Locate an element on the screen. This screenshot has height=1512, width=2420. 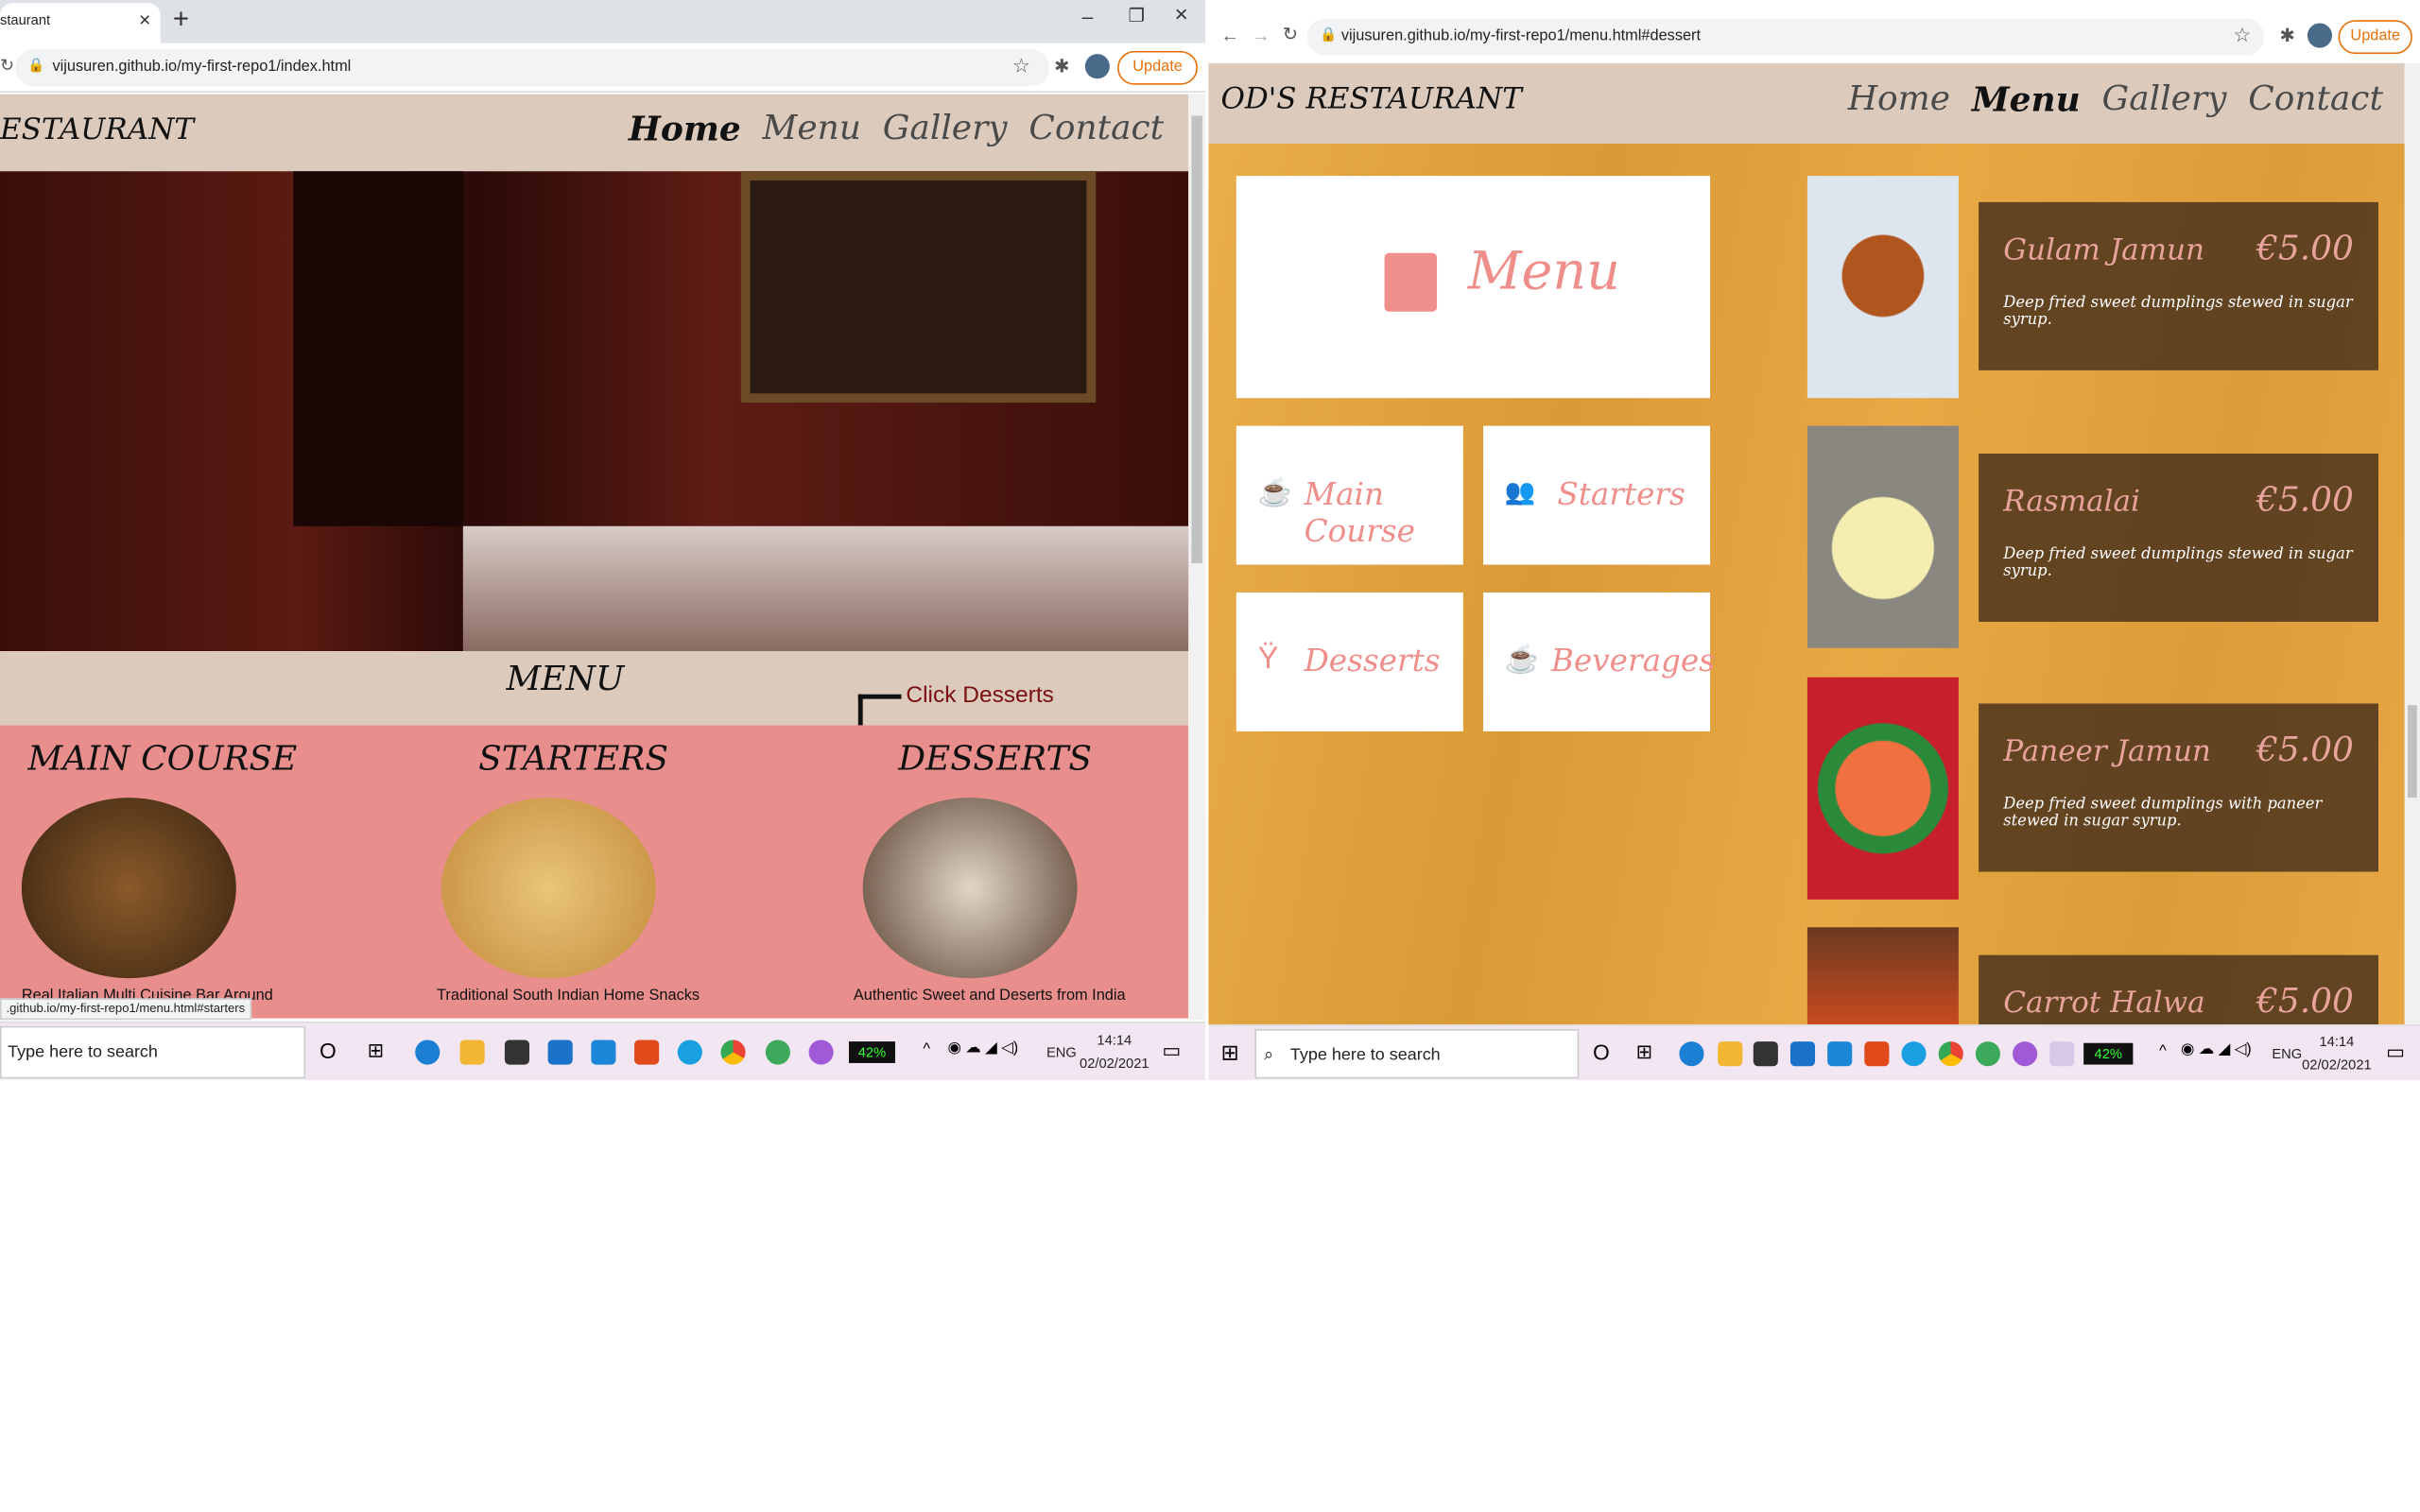
restore-icon: ❐ is located at coordinates (1137, 15).